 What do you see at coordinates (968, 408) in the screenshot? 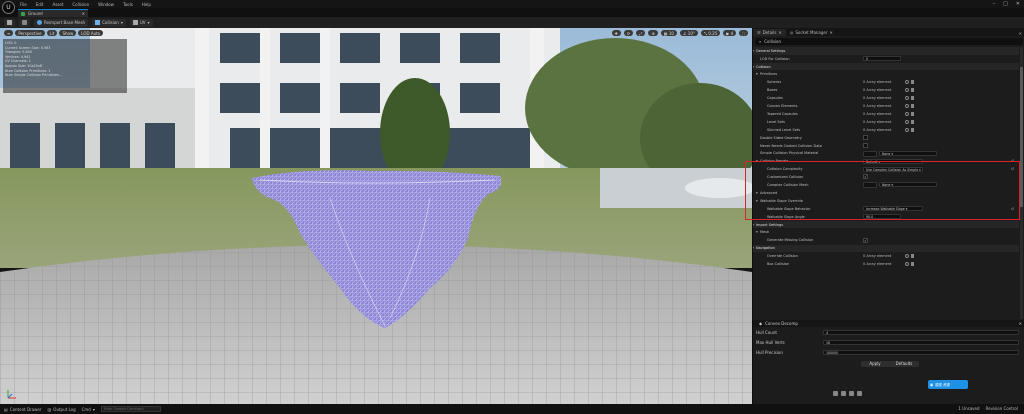
I see `unsaved-indicator: 1 Unsaved` at bounding box center [968, 408].